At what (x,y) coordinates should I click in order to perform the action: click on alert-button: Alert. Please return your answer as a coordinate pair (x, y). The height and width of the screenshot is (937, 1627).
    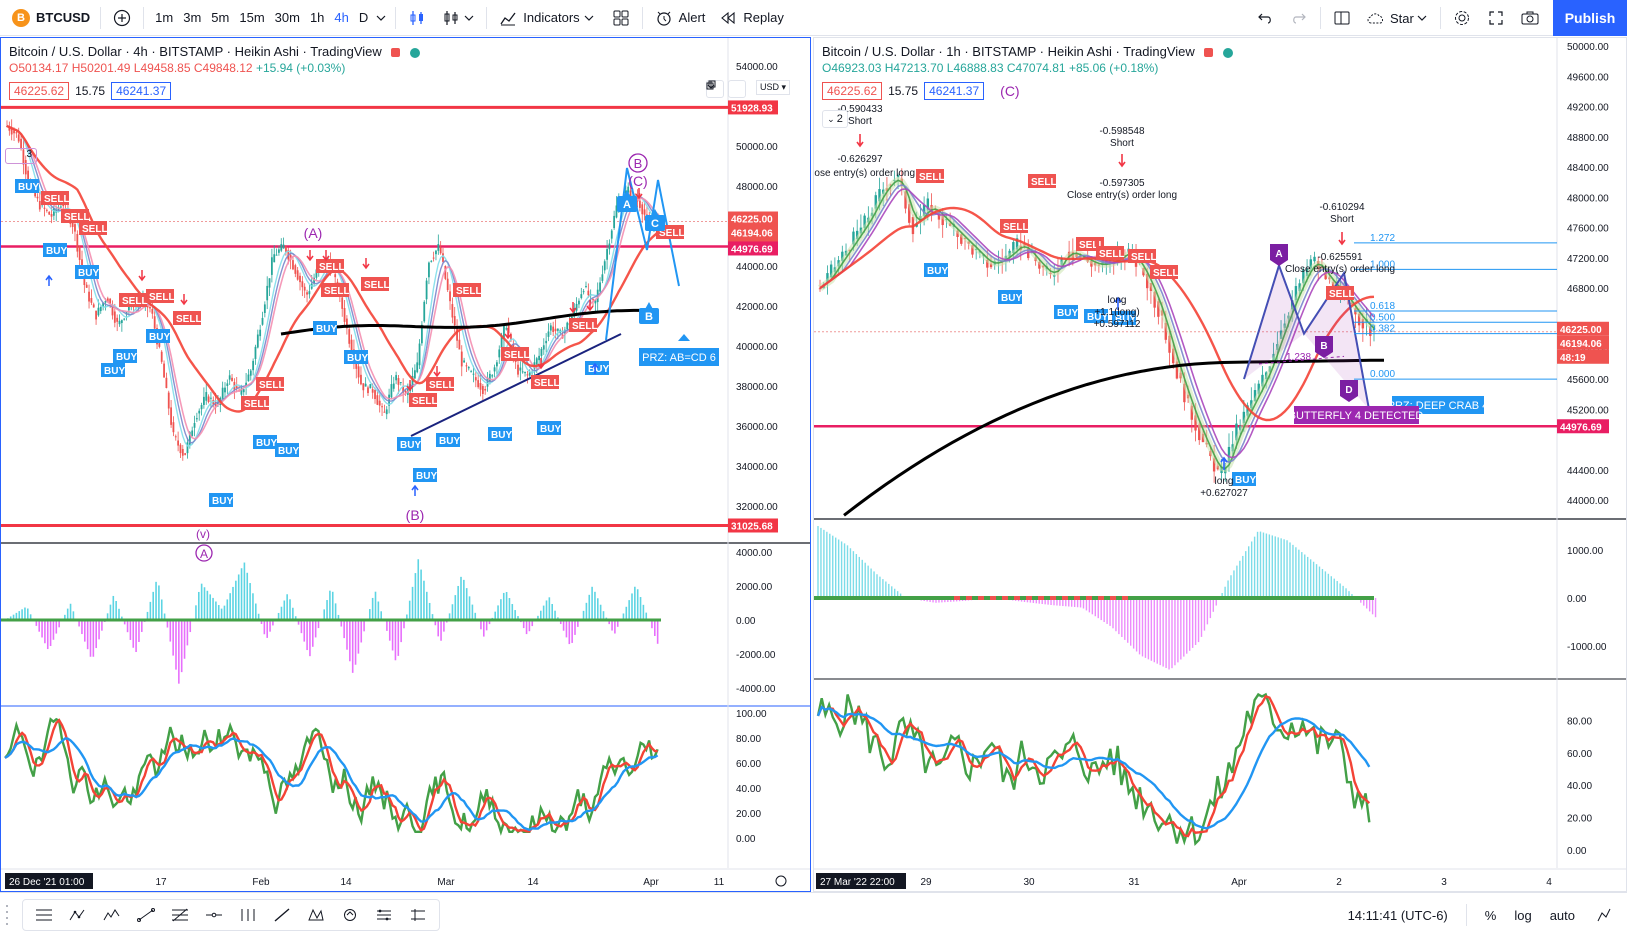
    Looking at the image, I should click on (679, 18).